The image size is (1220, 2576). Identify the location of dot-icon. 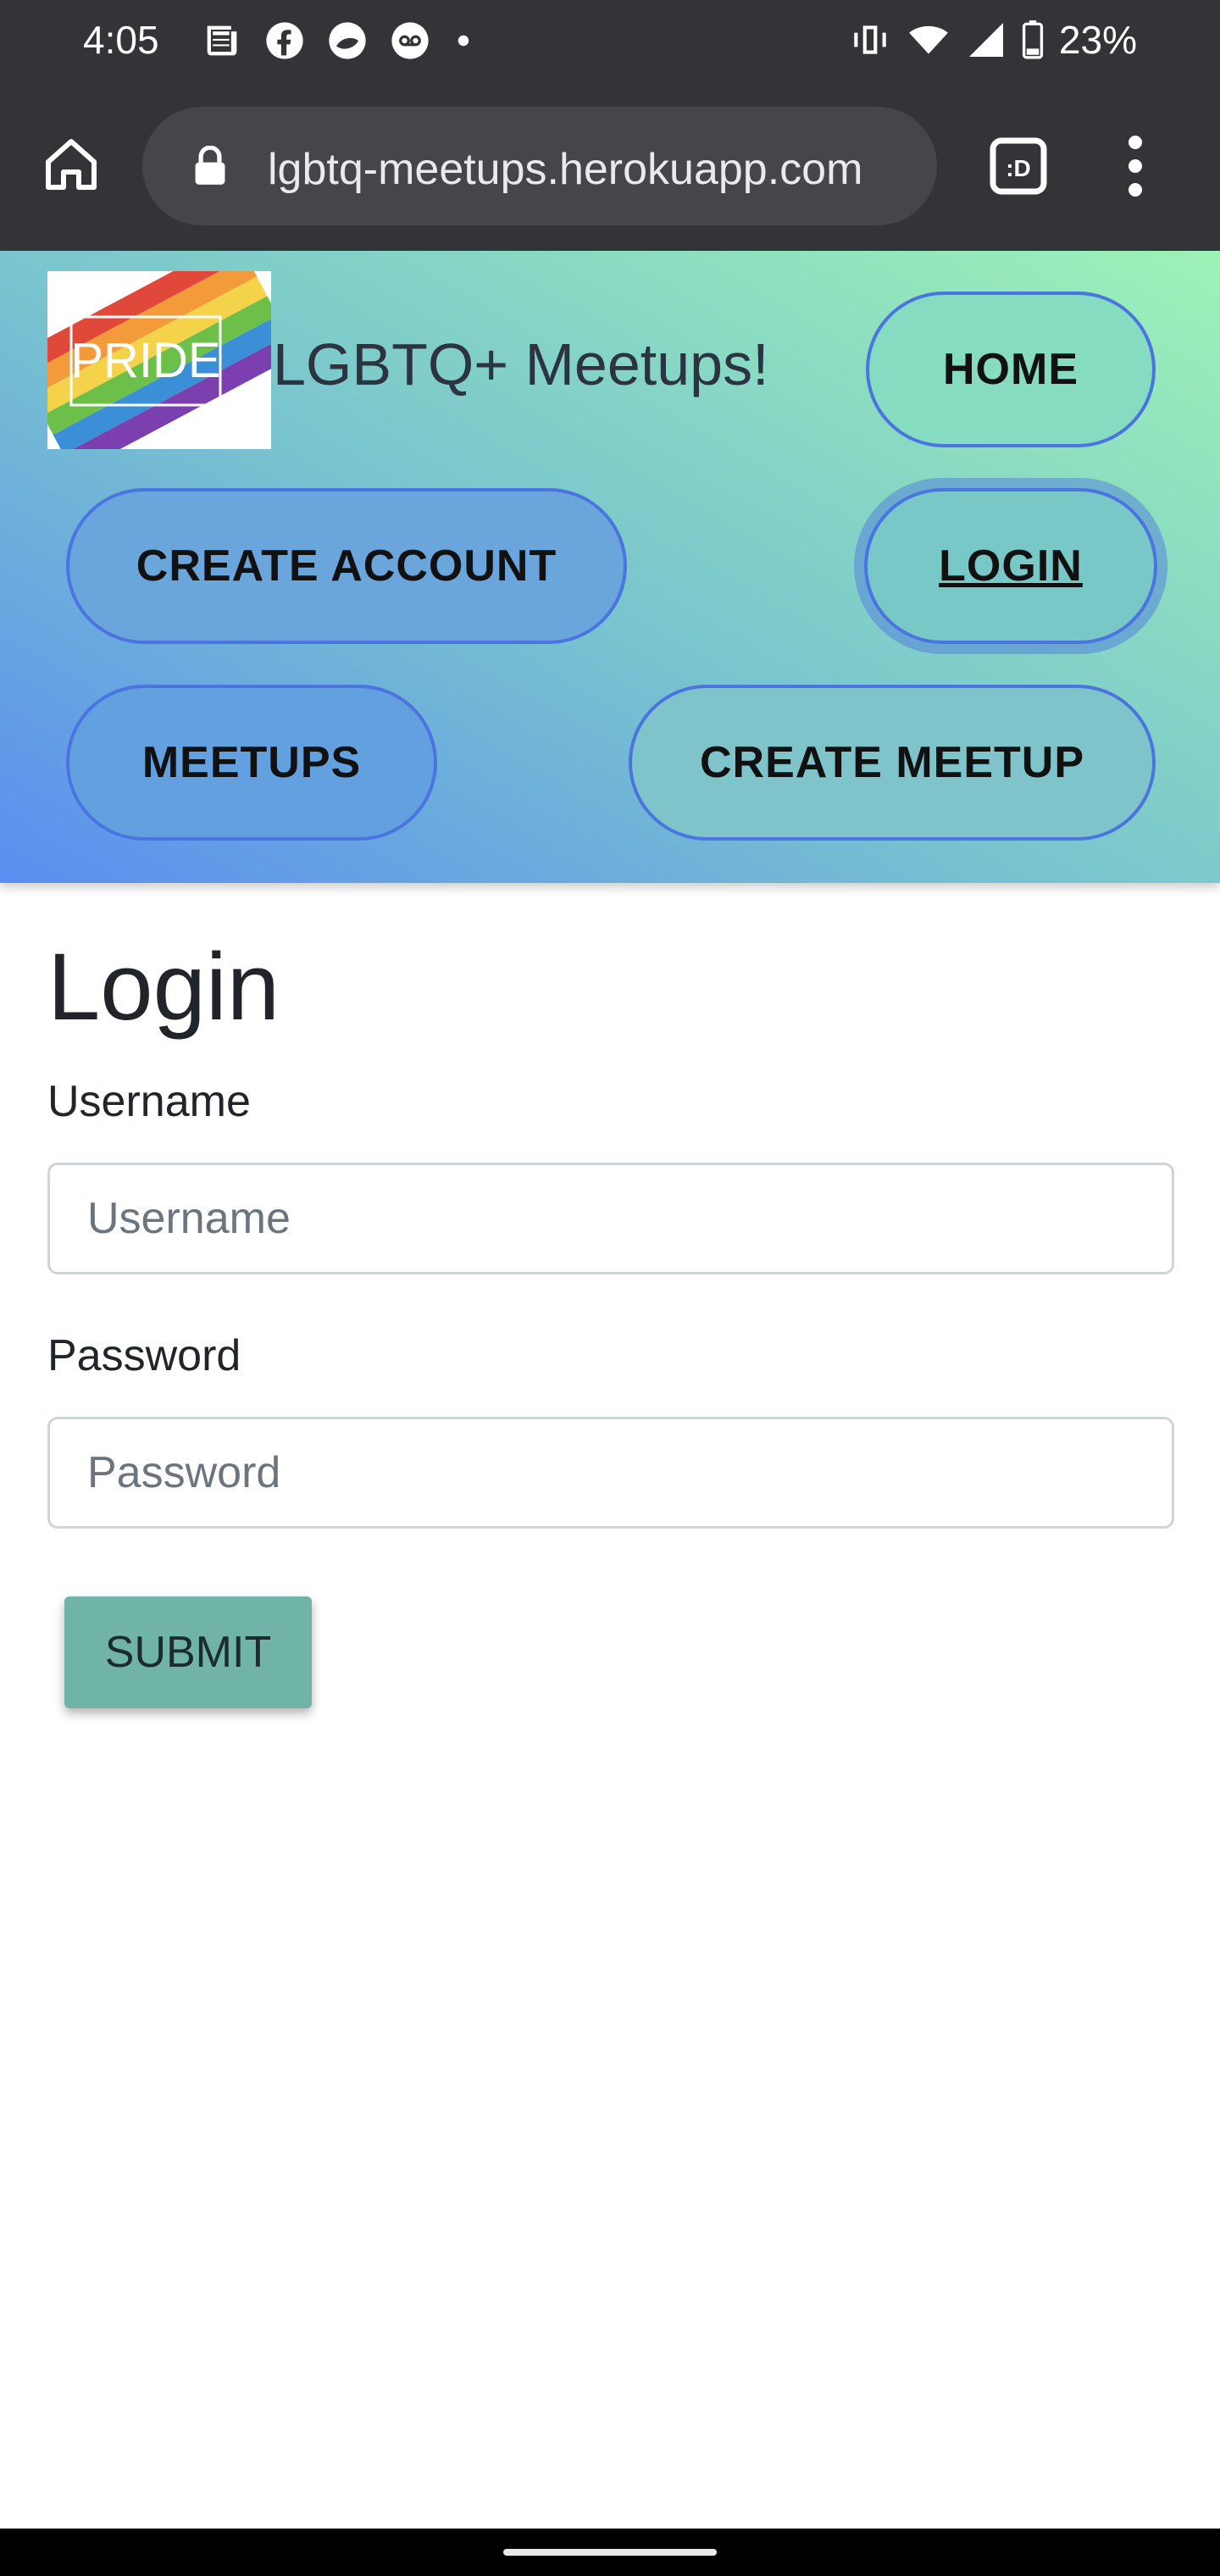
(463, 41).